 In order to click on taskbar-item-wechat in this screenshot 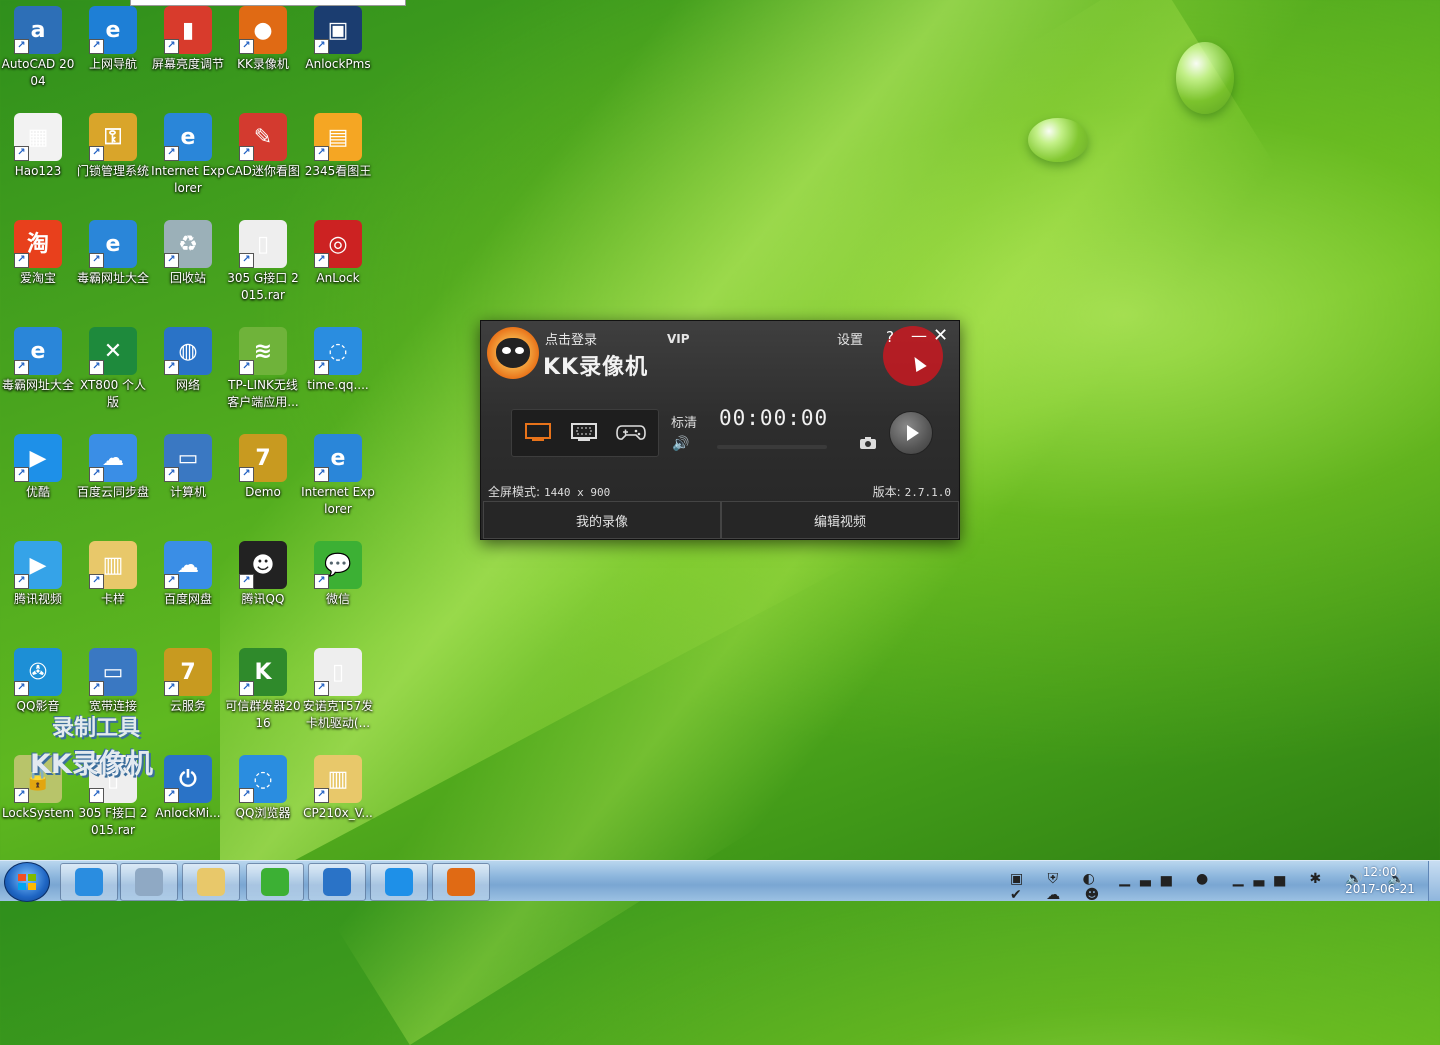, I will do `click(275, 882)`.